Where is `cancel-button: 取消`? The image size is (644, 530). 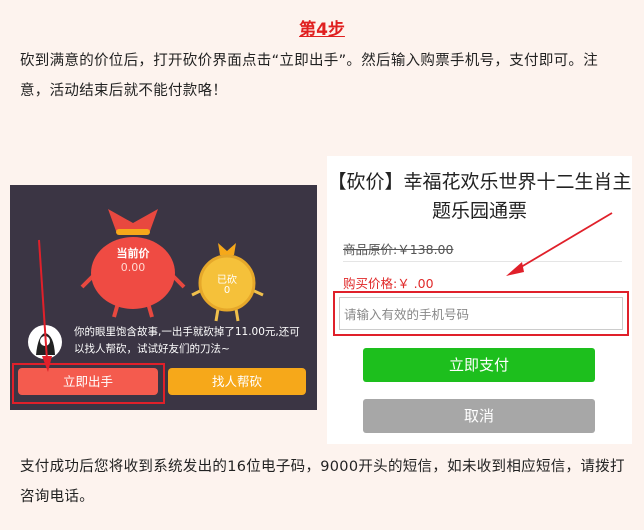 cancel-button: 取消 is located at coordinates (479, 416).